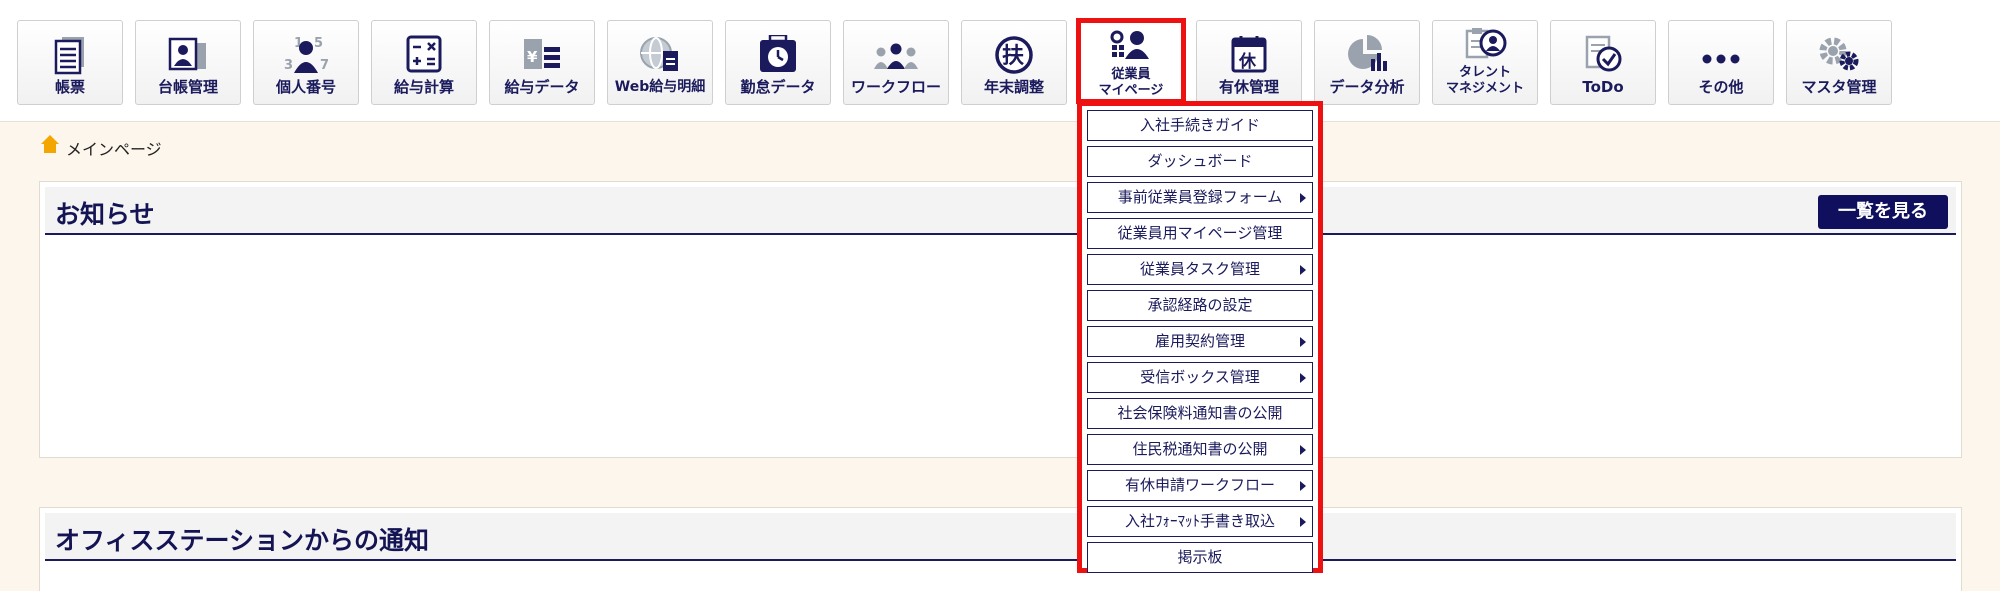  I want to click on menu-item-pre-registration-form: 事前従業員登録フォーム, so click(1200, 197).